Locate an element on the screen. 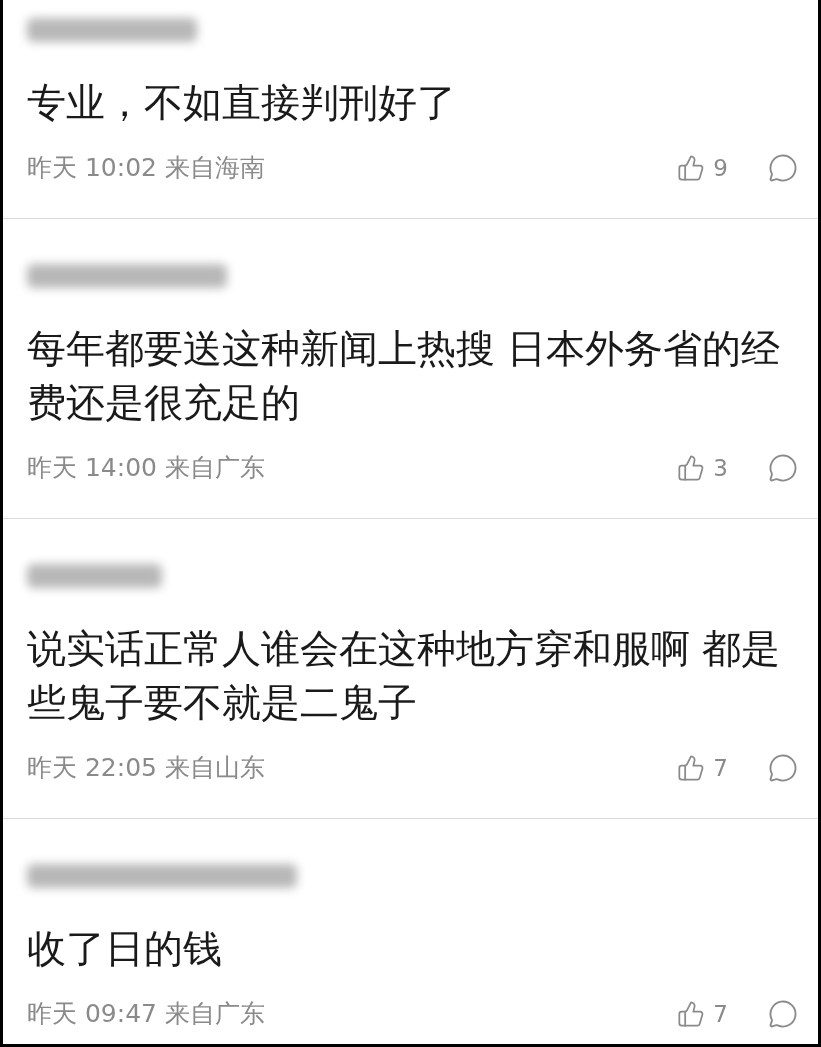 The width and height of the screenshot is (821, 1047). comment-text: 收了日的钱 is located at coordinates (125, 949).